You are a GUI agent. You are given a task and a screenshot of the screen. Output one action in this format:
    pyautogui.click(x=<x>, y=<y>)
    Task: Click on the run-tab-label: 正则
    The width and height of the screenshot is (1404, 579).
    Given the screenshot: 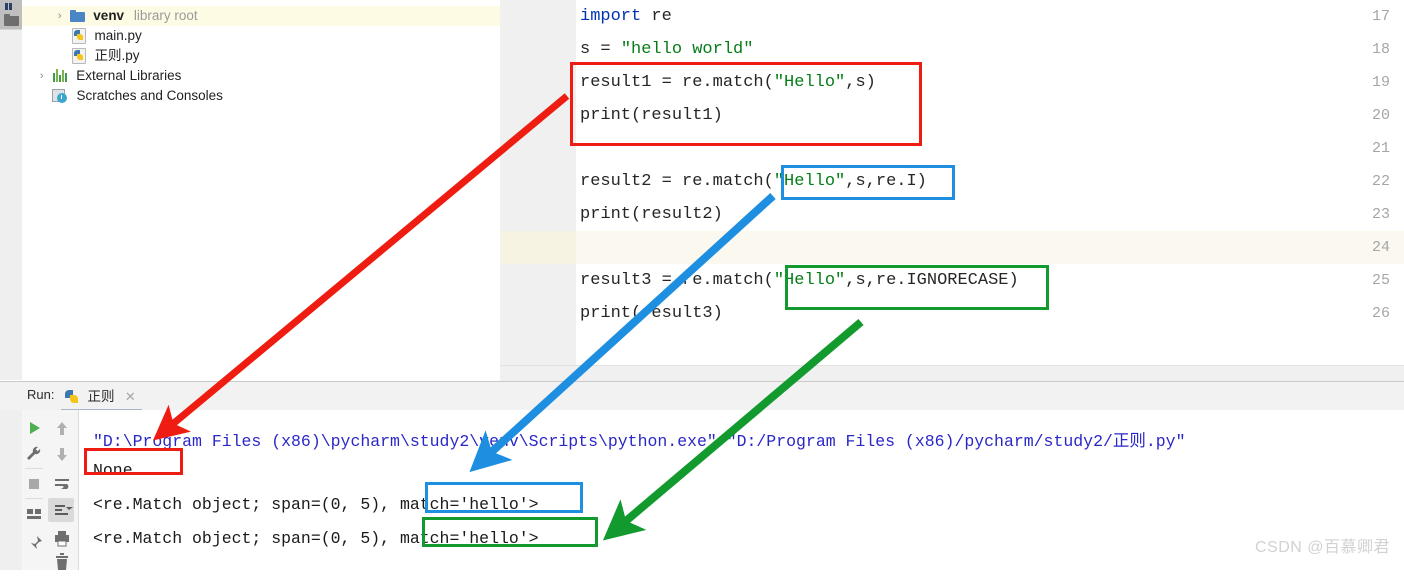 What is the action you would take?
    pyautogui.click(x=101, y=396)
    